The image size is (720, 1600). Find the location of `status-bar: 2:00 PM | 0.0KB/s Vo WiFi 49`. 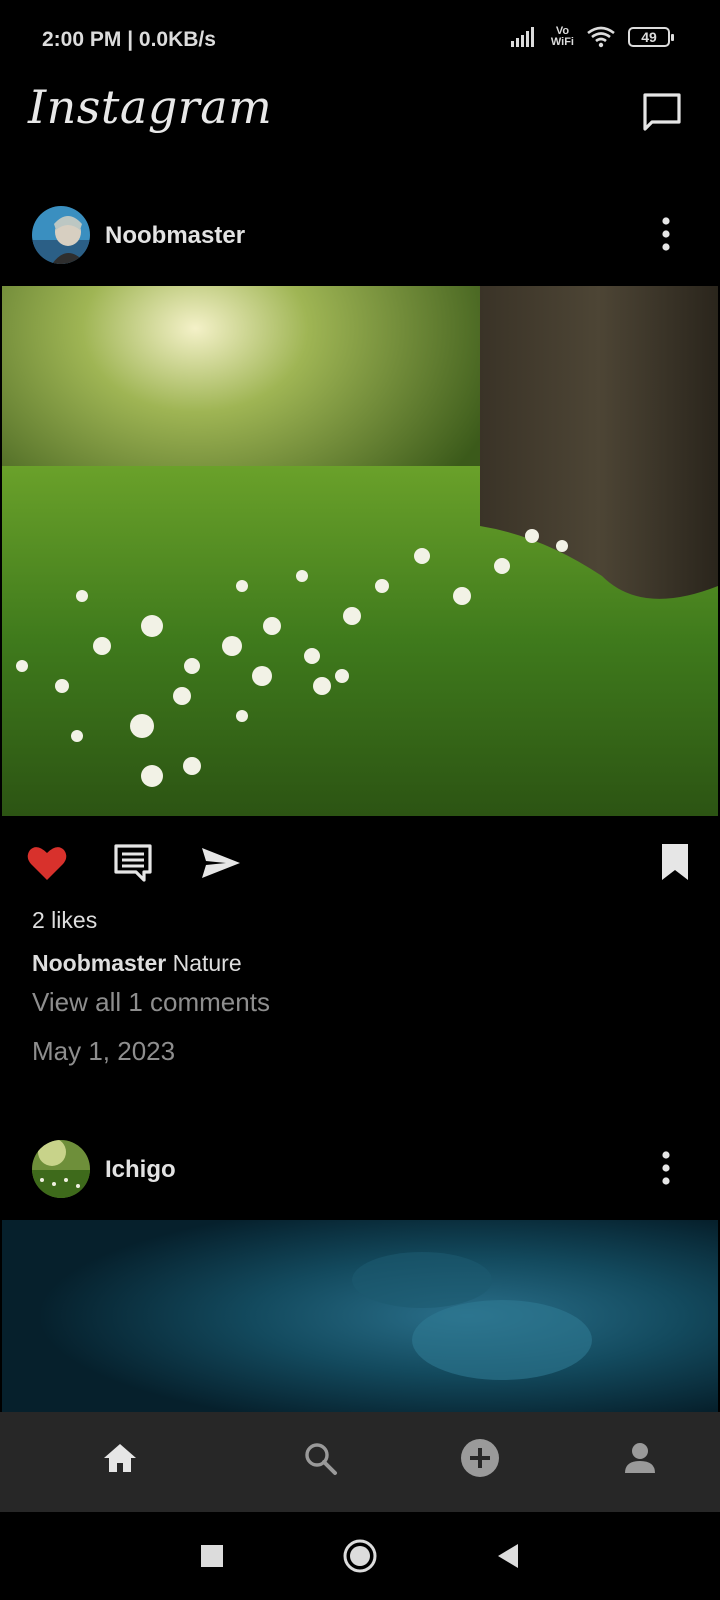

status-bar: 2:00 PM | 0.0KB/s Vo WiFi 49 is located at coordinates (360, 40).